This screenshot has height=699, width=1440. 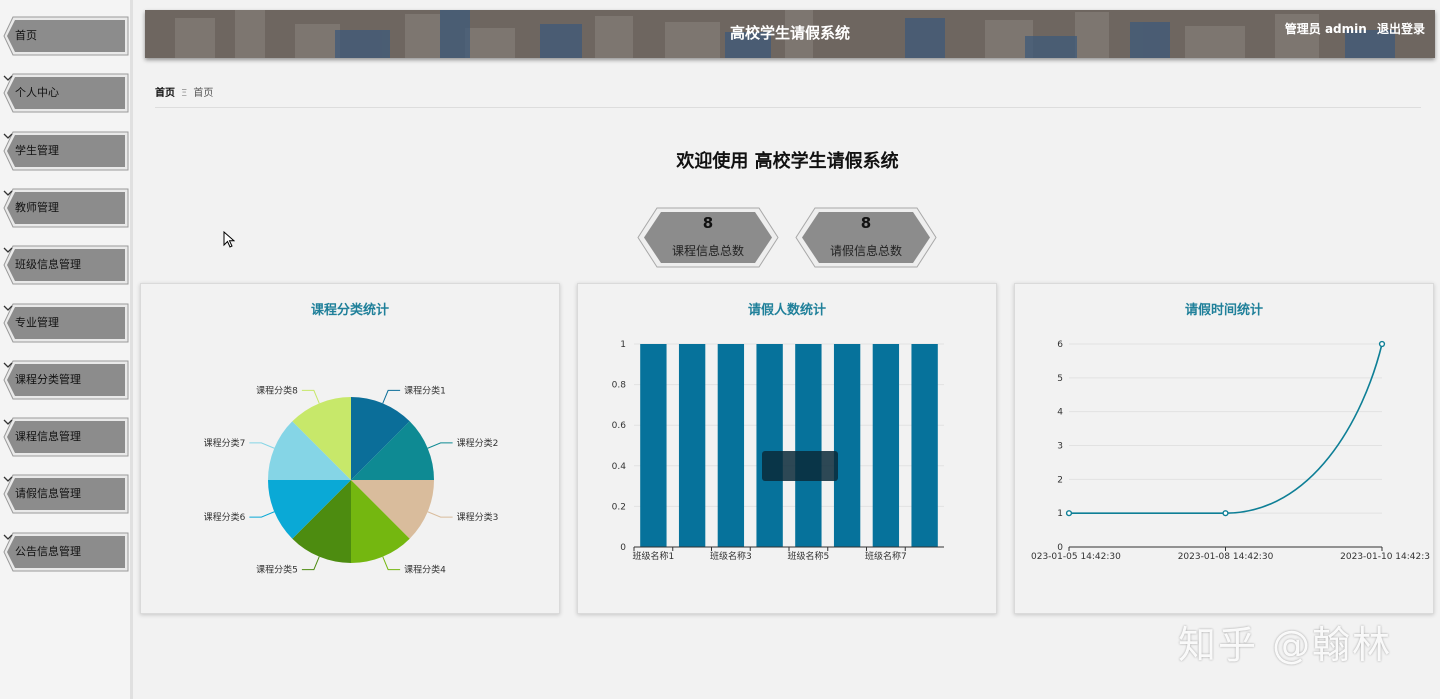 I want to click on sidebar-item: 课程分类管理, so click(x=66, y=380).